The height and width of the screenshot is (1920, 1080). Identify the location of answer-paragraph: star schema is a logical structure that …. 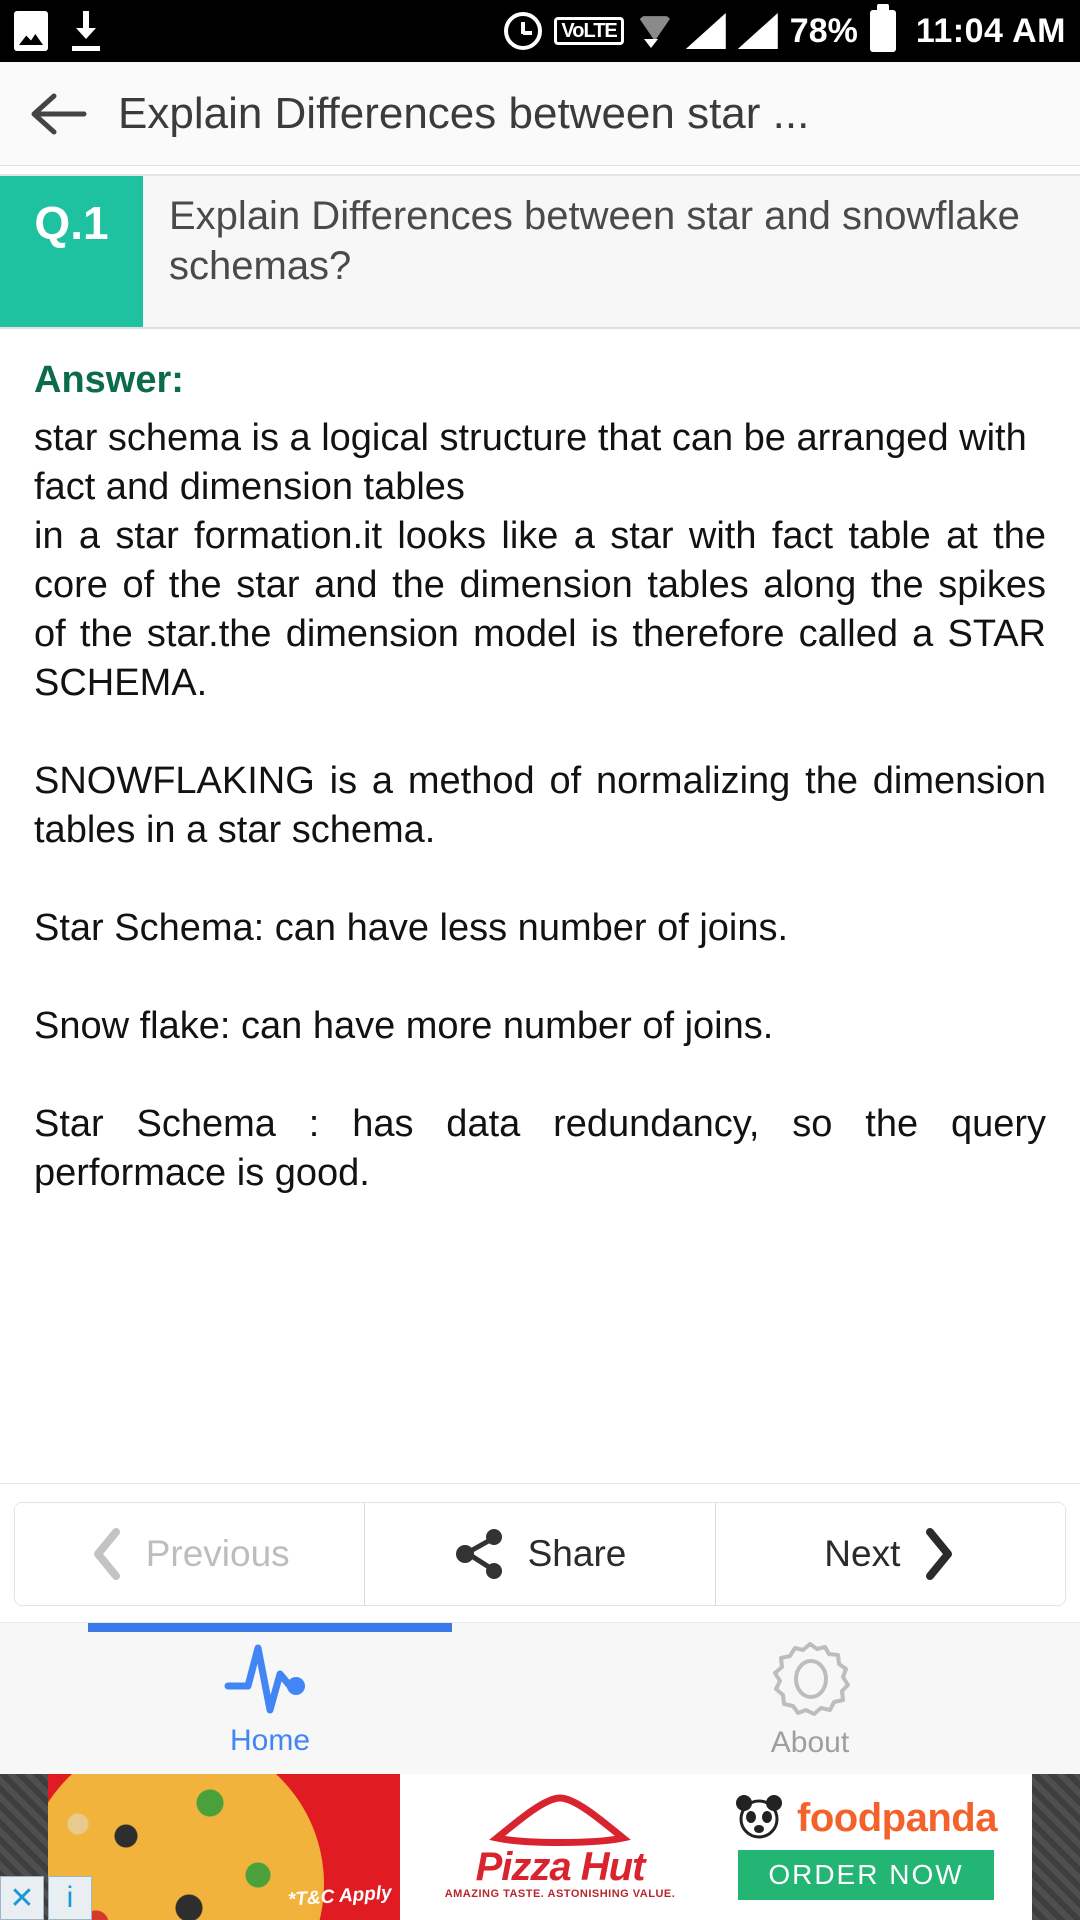
(530, 463).